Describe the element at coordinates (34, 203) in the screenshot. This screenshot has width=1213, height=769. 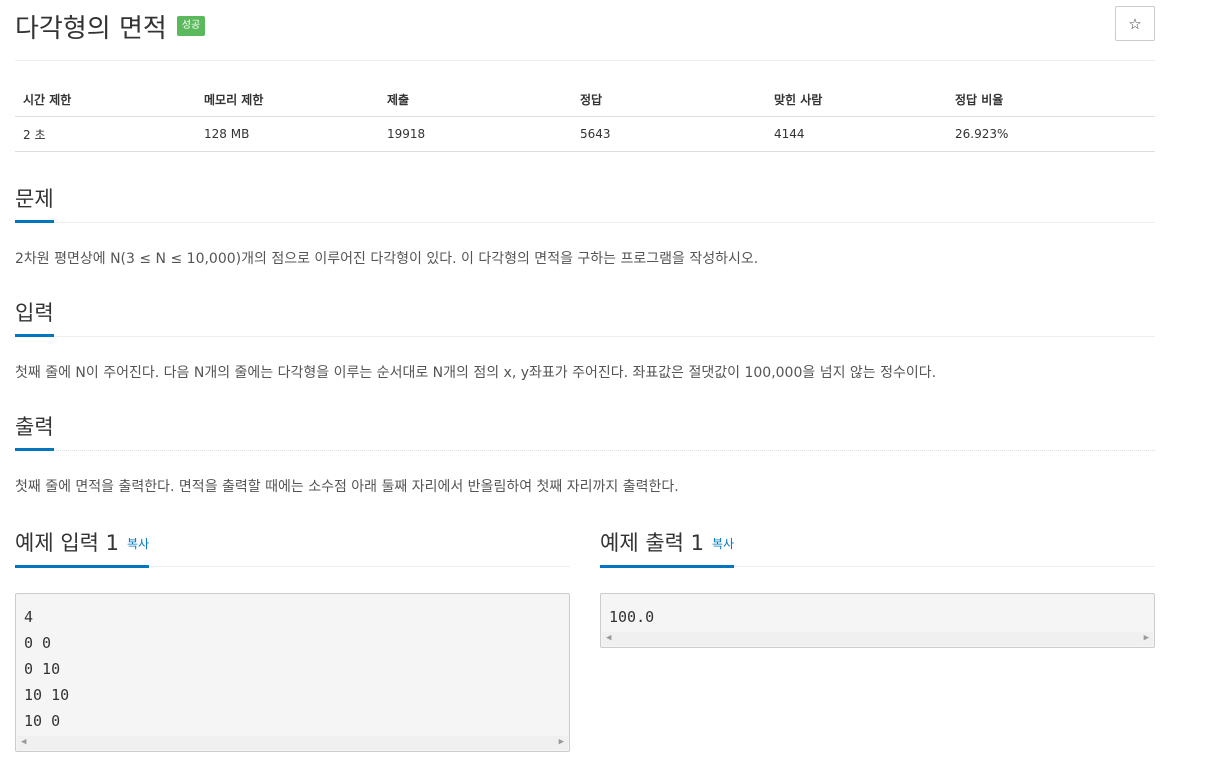
I see `section-problem-heading: 문제` at that location.